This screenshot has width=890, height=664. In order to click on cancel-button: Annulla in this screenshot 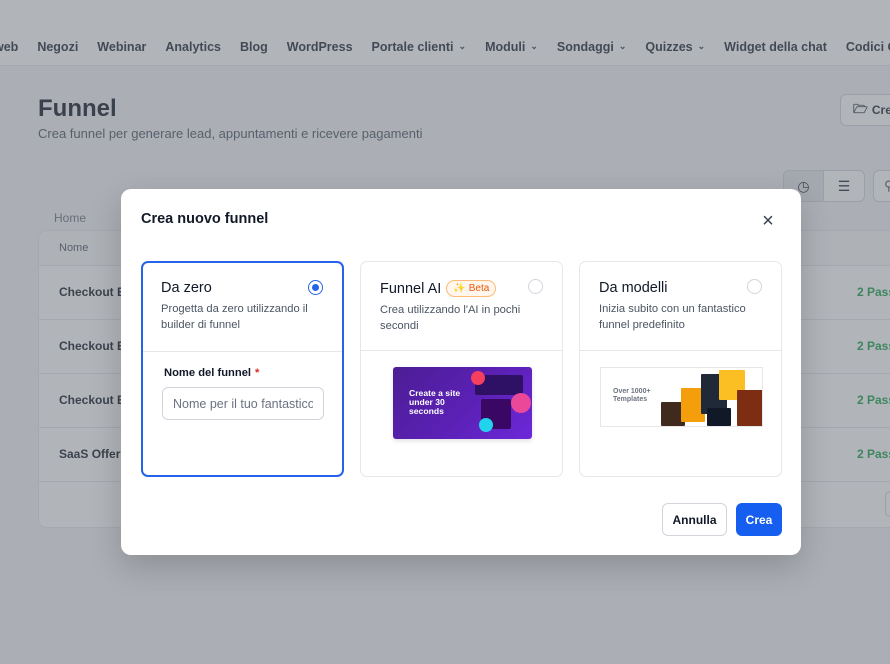, I will do `click(694, 519)`.